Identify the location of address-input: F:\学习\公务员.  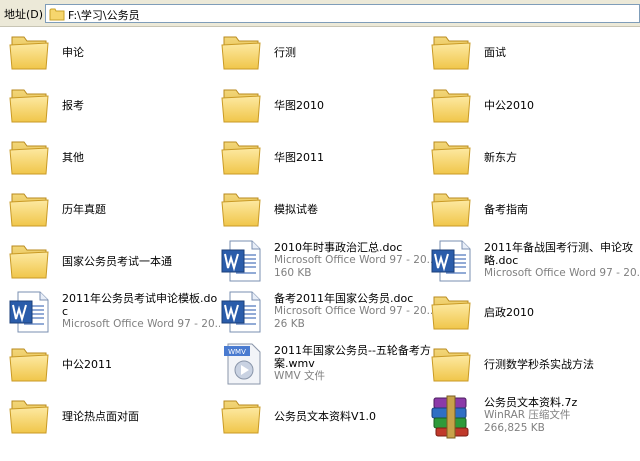
(342, 13).